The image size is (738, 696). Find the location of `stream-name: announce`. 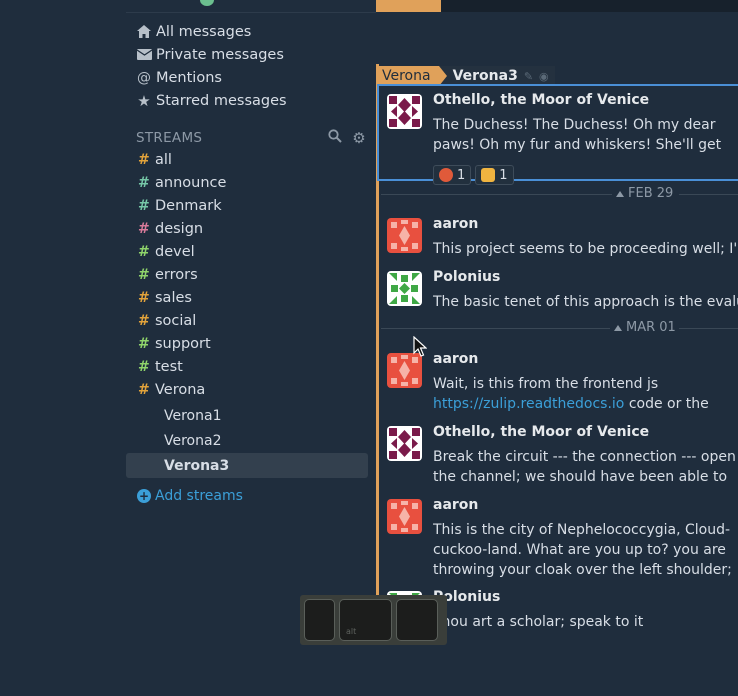

stream-name: announce is located at coordinates (191, 182).